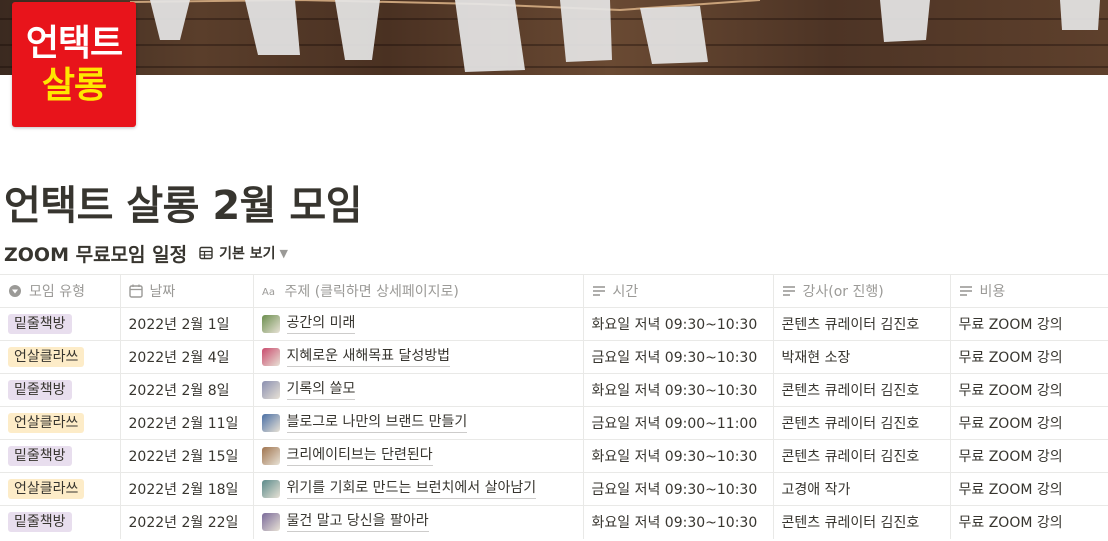 The height and width of the screenshot is (541, 1108). I want to click on topic-cell: 크리에이티브는 단련된다, so click(418, 456).